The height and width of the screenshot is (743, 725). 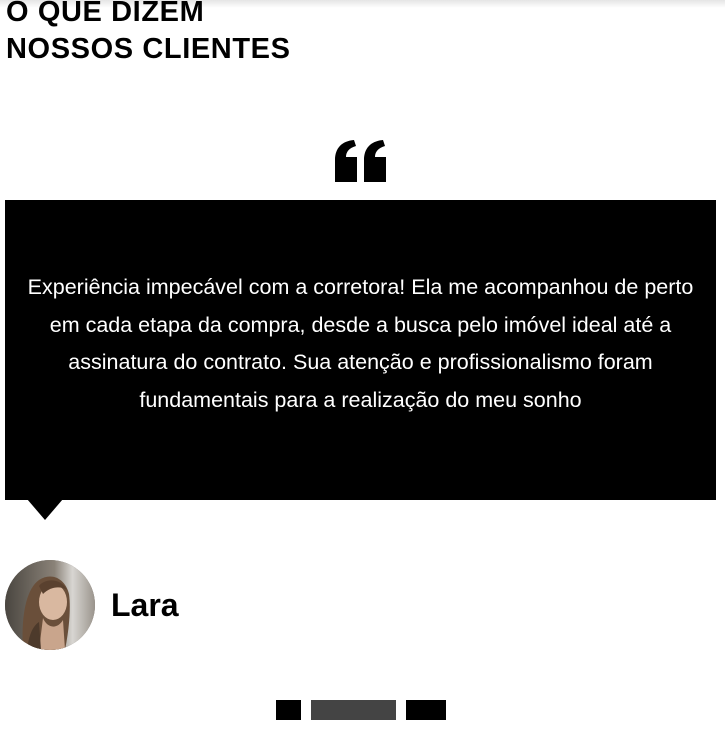 What do you see at coordinates (105, 14) in the screenshot?
I see `section-title-line-1: O QUE DIZEM` at bounding box center [105, 14].